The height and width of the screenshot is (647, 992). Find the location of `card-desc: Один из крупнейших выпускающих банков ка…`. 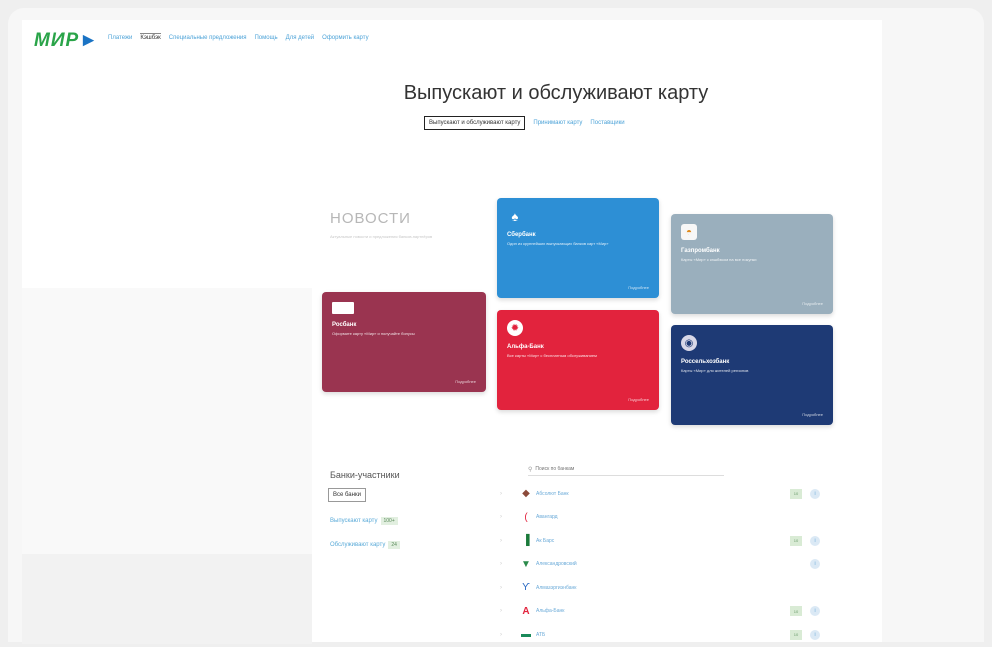

card-desc: Один из крупнейших выпускающих банков ка… is located at coordinates (558, 243).